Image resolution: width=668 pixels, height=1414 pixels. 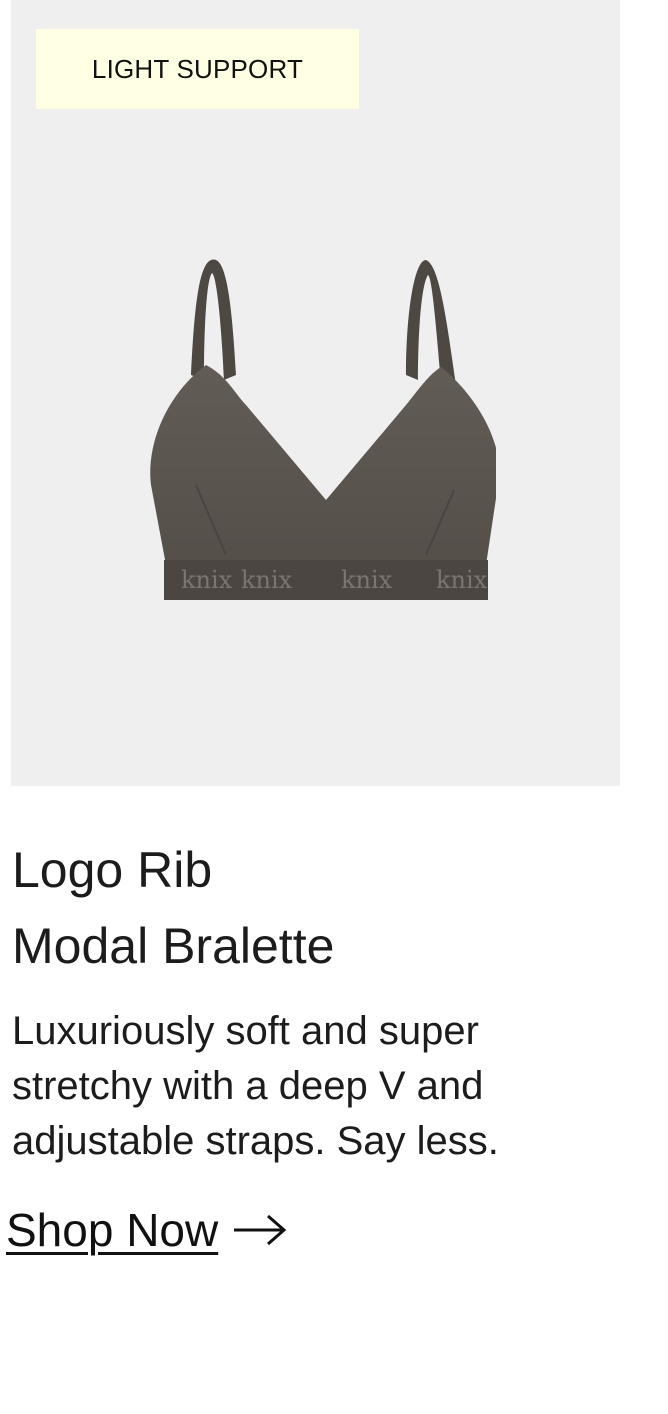 I want to click on product-title: Logo Rib Modal Bralette, so click(x=312, y=908).